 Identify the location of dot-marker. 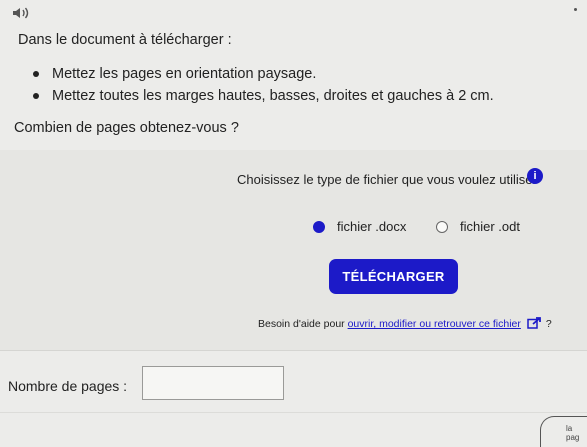
(575, 9).